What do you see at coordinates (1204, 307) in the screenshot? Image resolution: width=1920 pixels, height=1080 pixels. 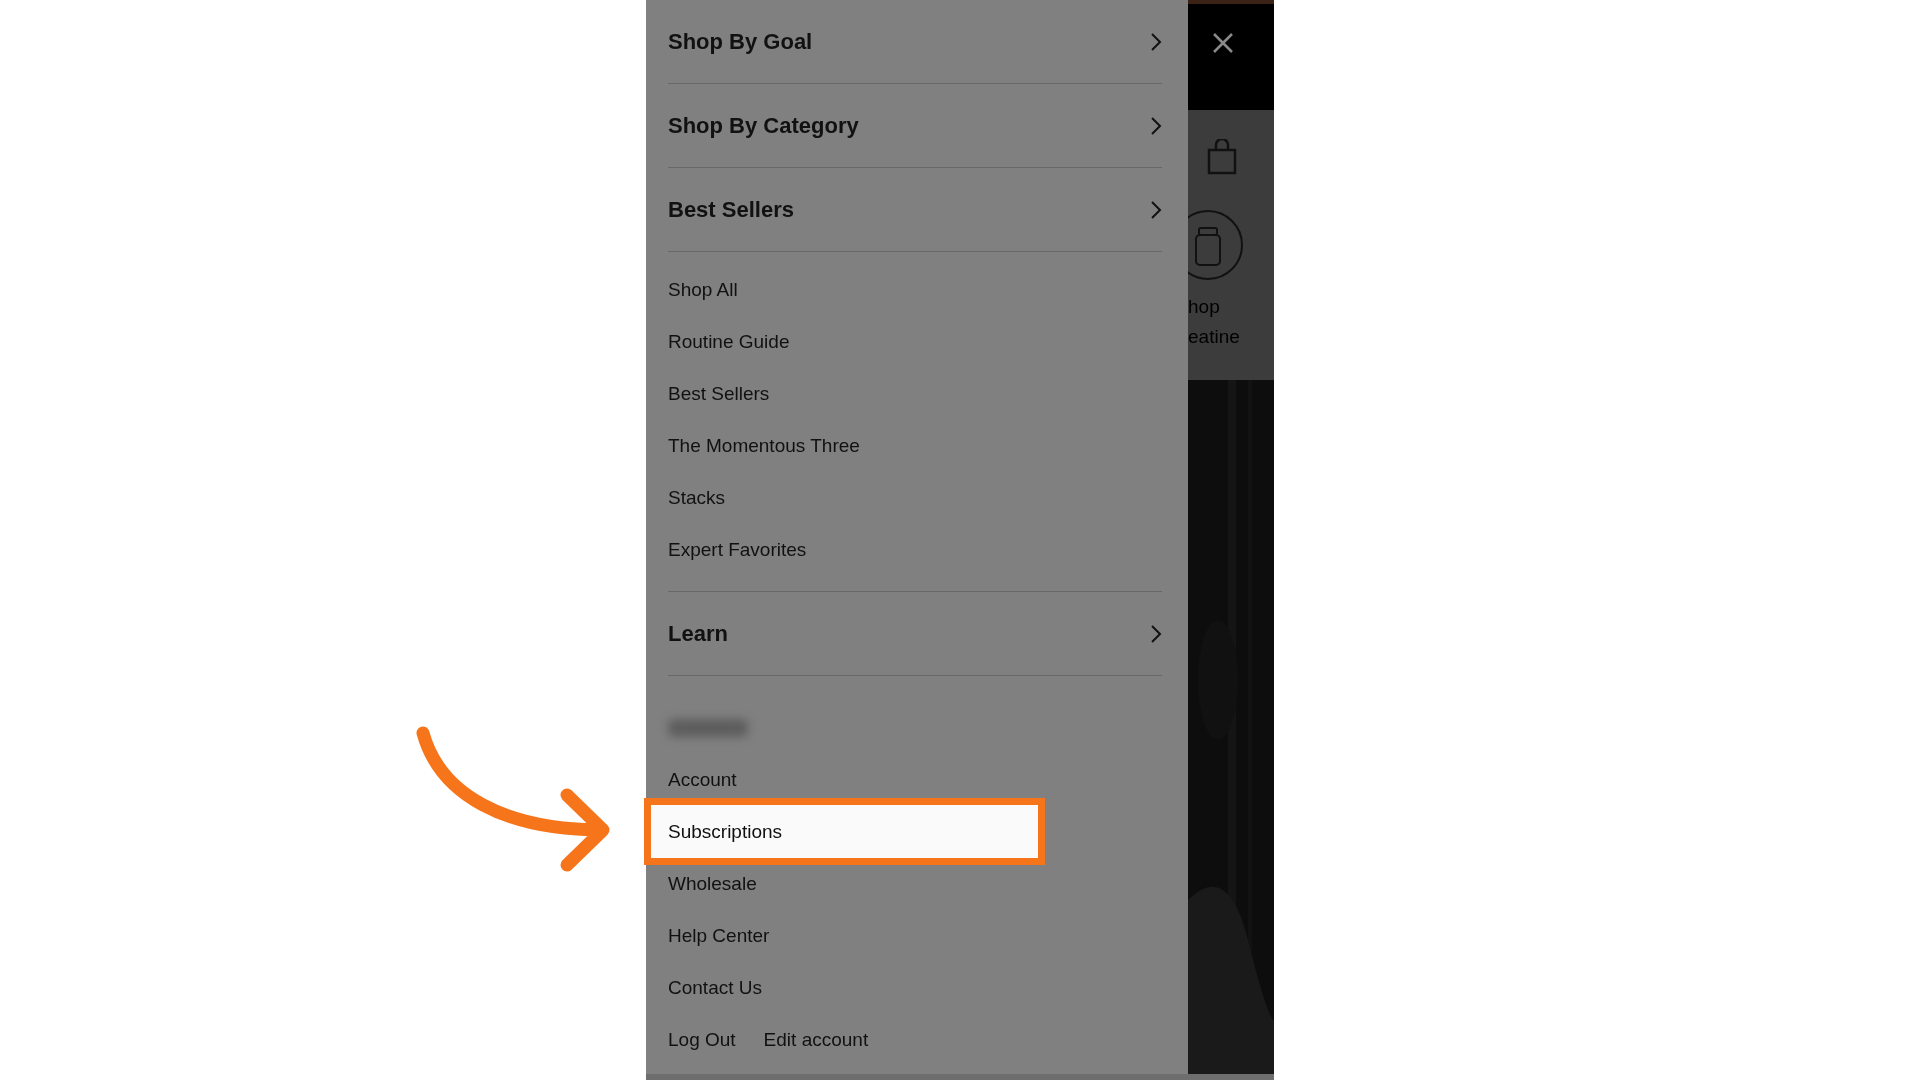 I see `category-label: hop` at bounding box center [1204, 307].